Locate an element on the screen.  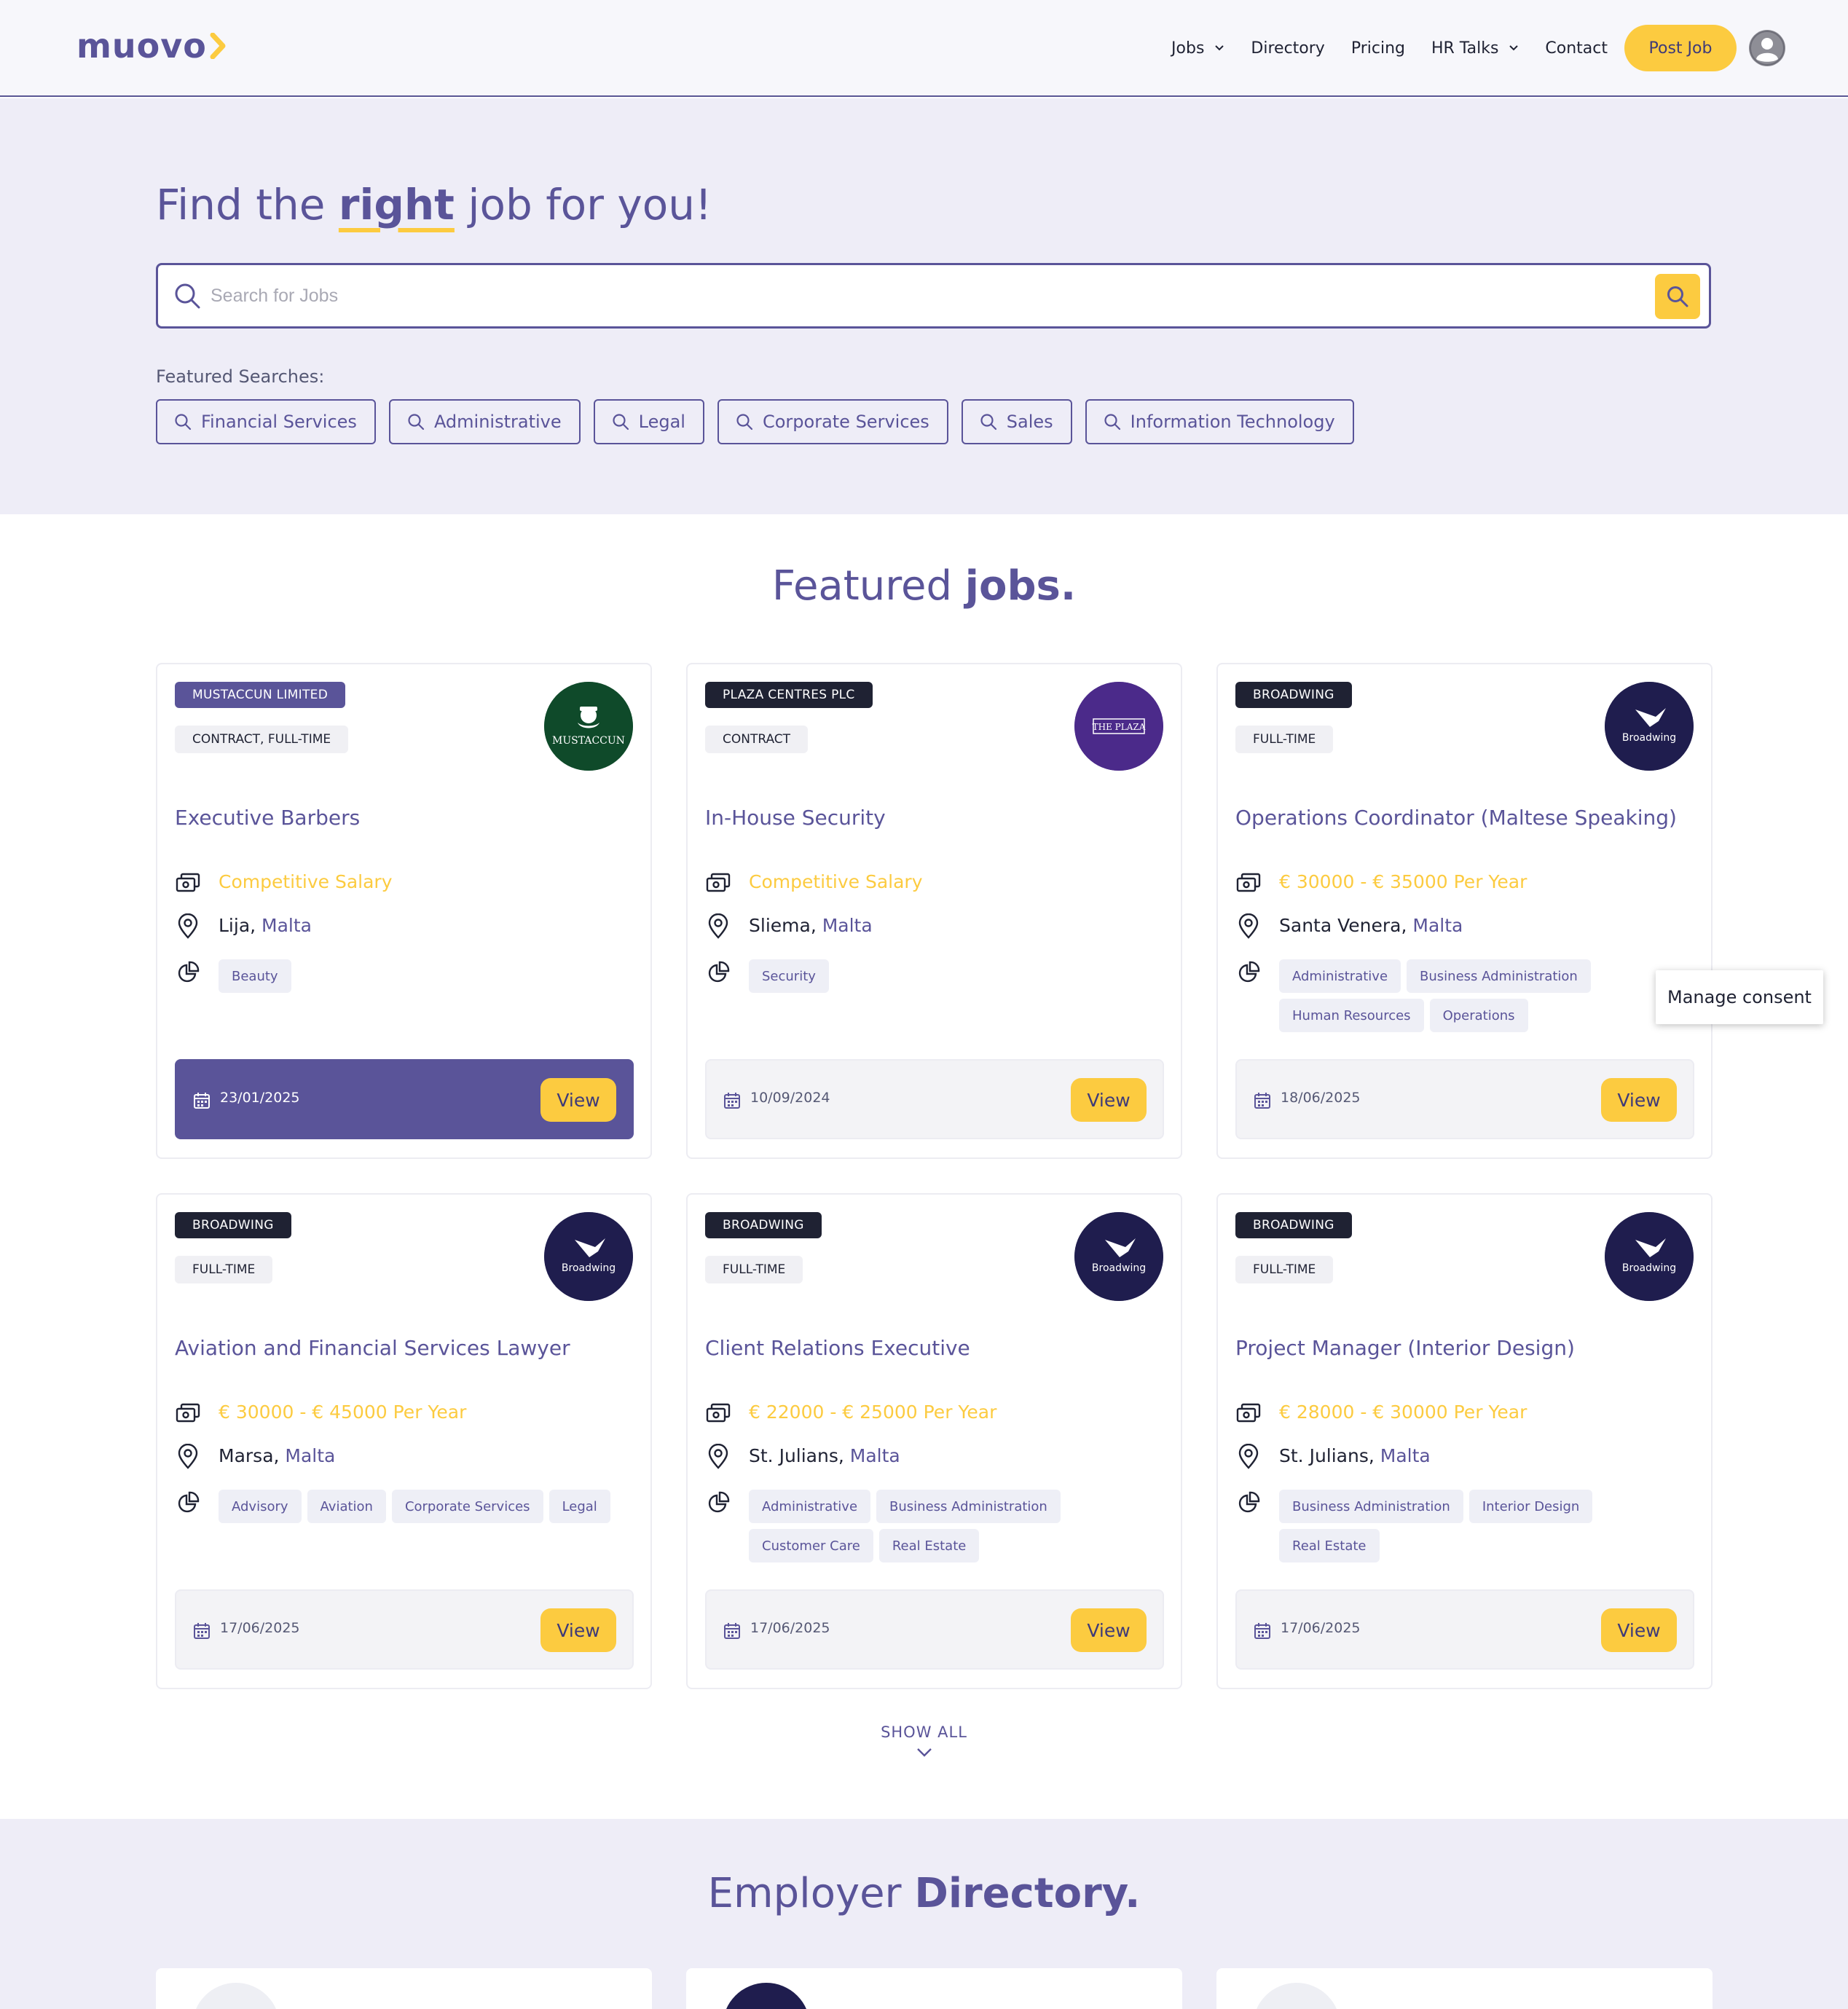
featured-searches-label: Featured Searches: is located at coordinates (240, 377).